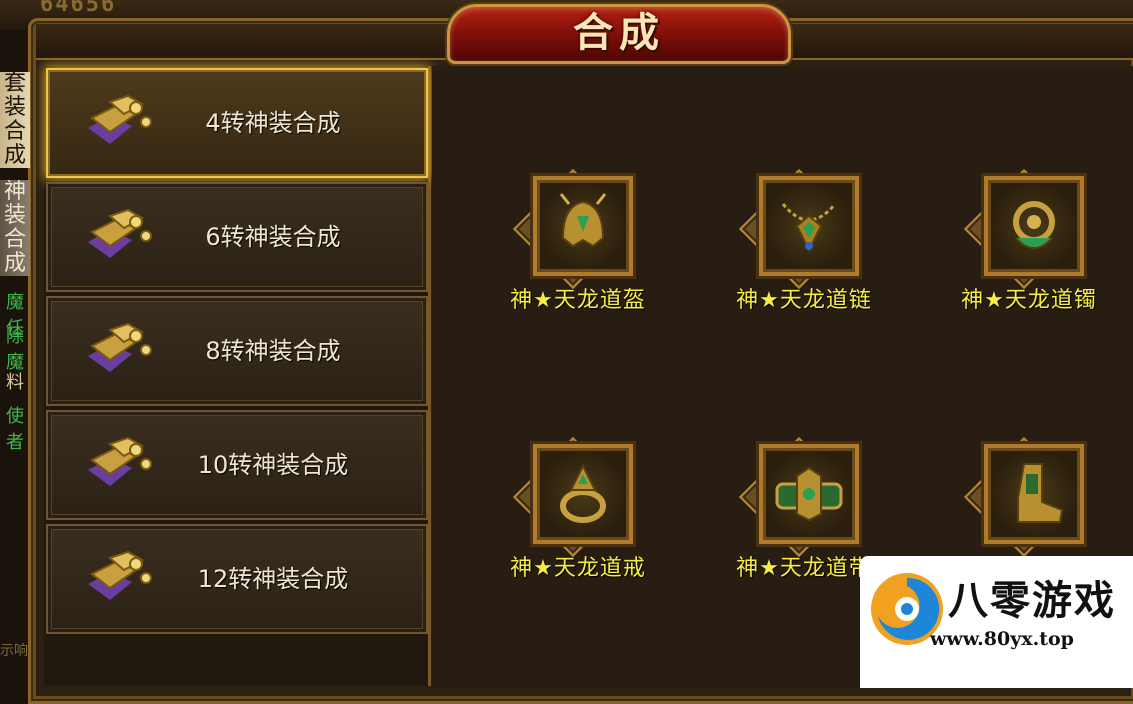 This screenshot has width=1133, height=704. I want to click on side-fragment: 除魔, so click(15, 349).